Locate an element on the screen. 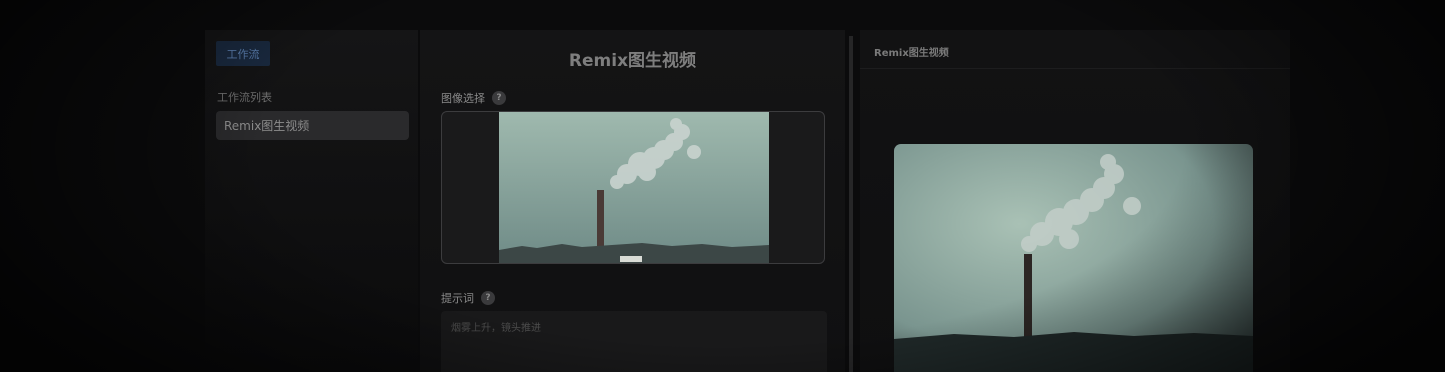 This screenshot has height=372, width=1445. prompt-label: 提示词 ? is located at coordinates (468, 298).